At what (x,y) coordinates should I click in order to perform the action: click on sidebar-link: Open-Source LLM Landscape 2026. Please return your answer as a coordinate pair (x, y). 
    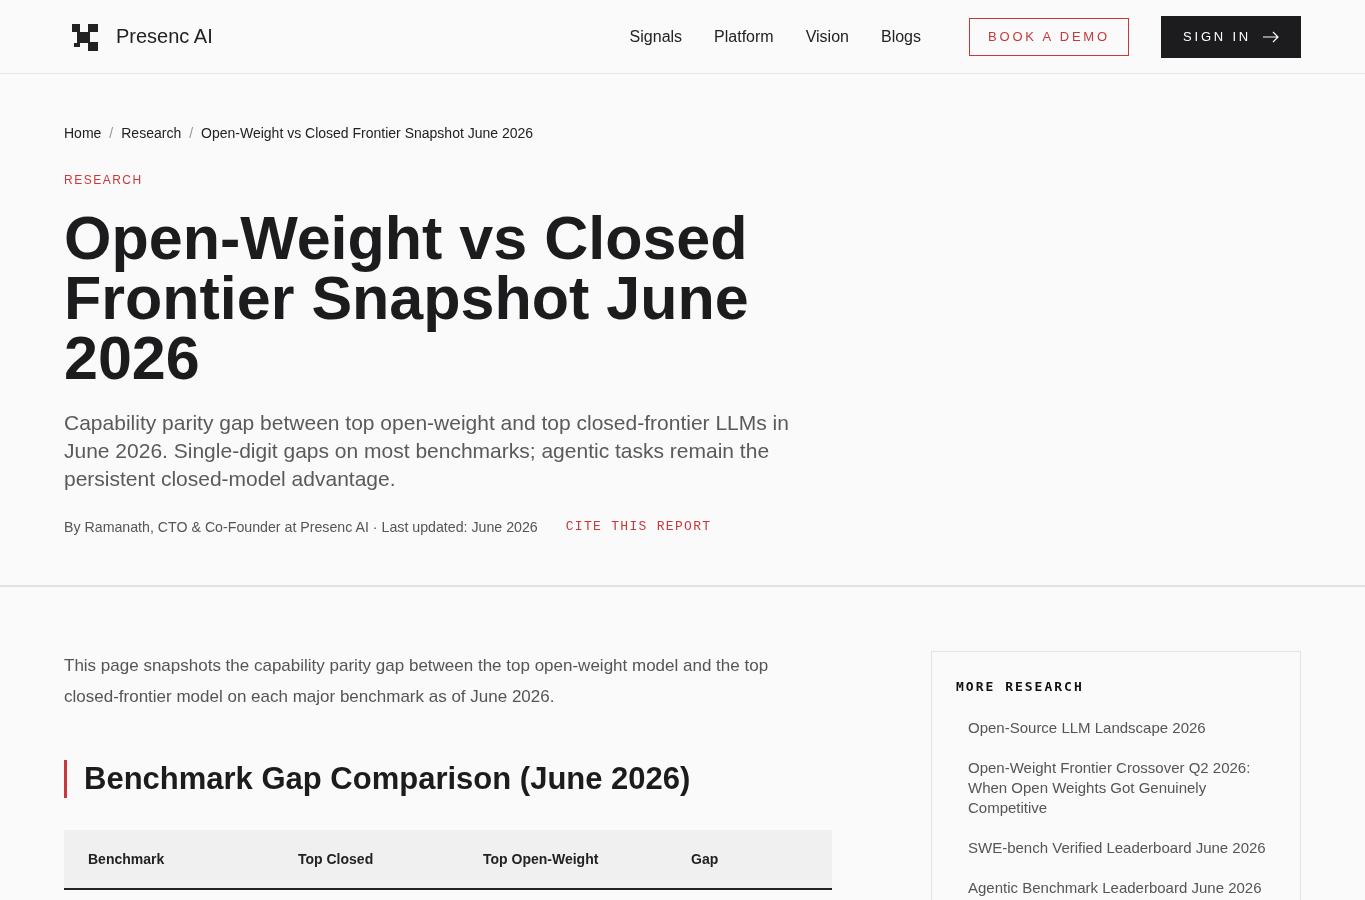
    Looking at the image, I should click on (1087, 728).